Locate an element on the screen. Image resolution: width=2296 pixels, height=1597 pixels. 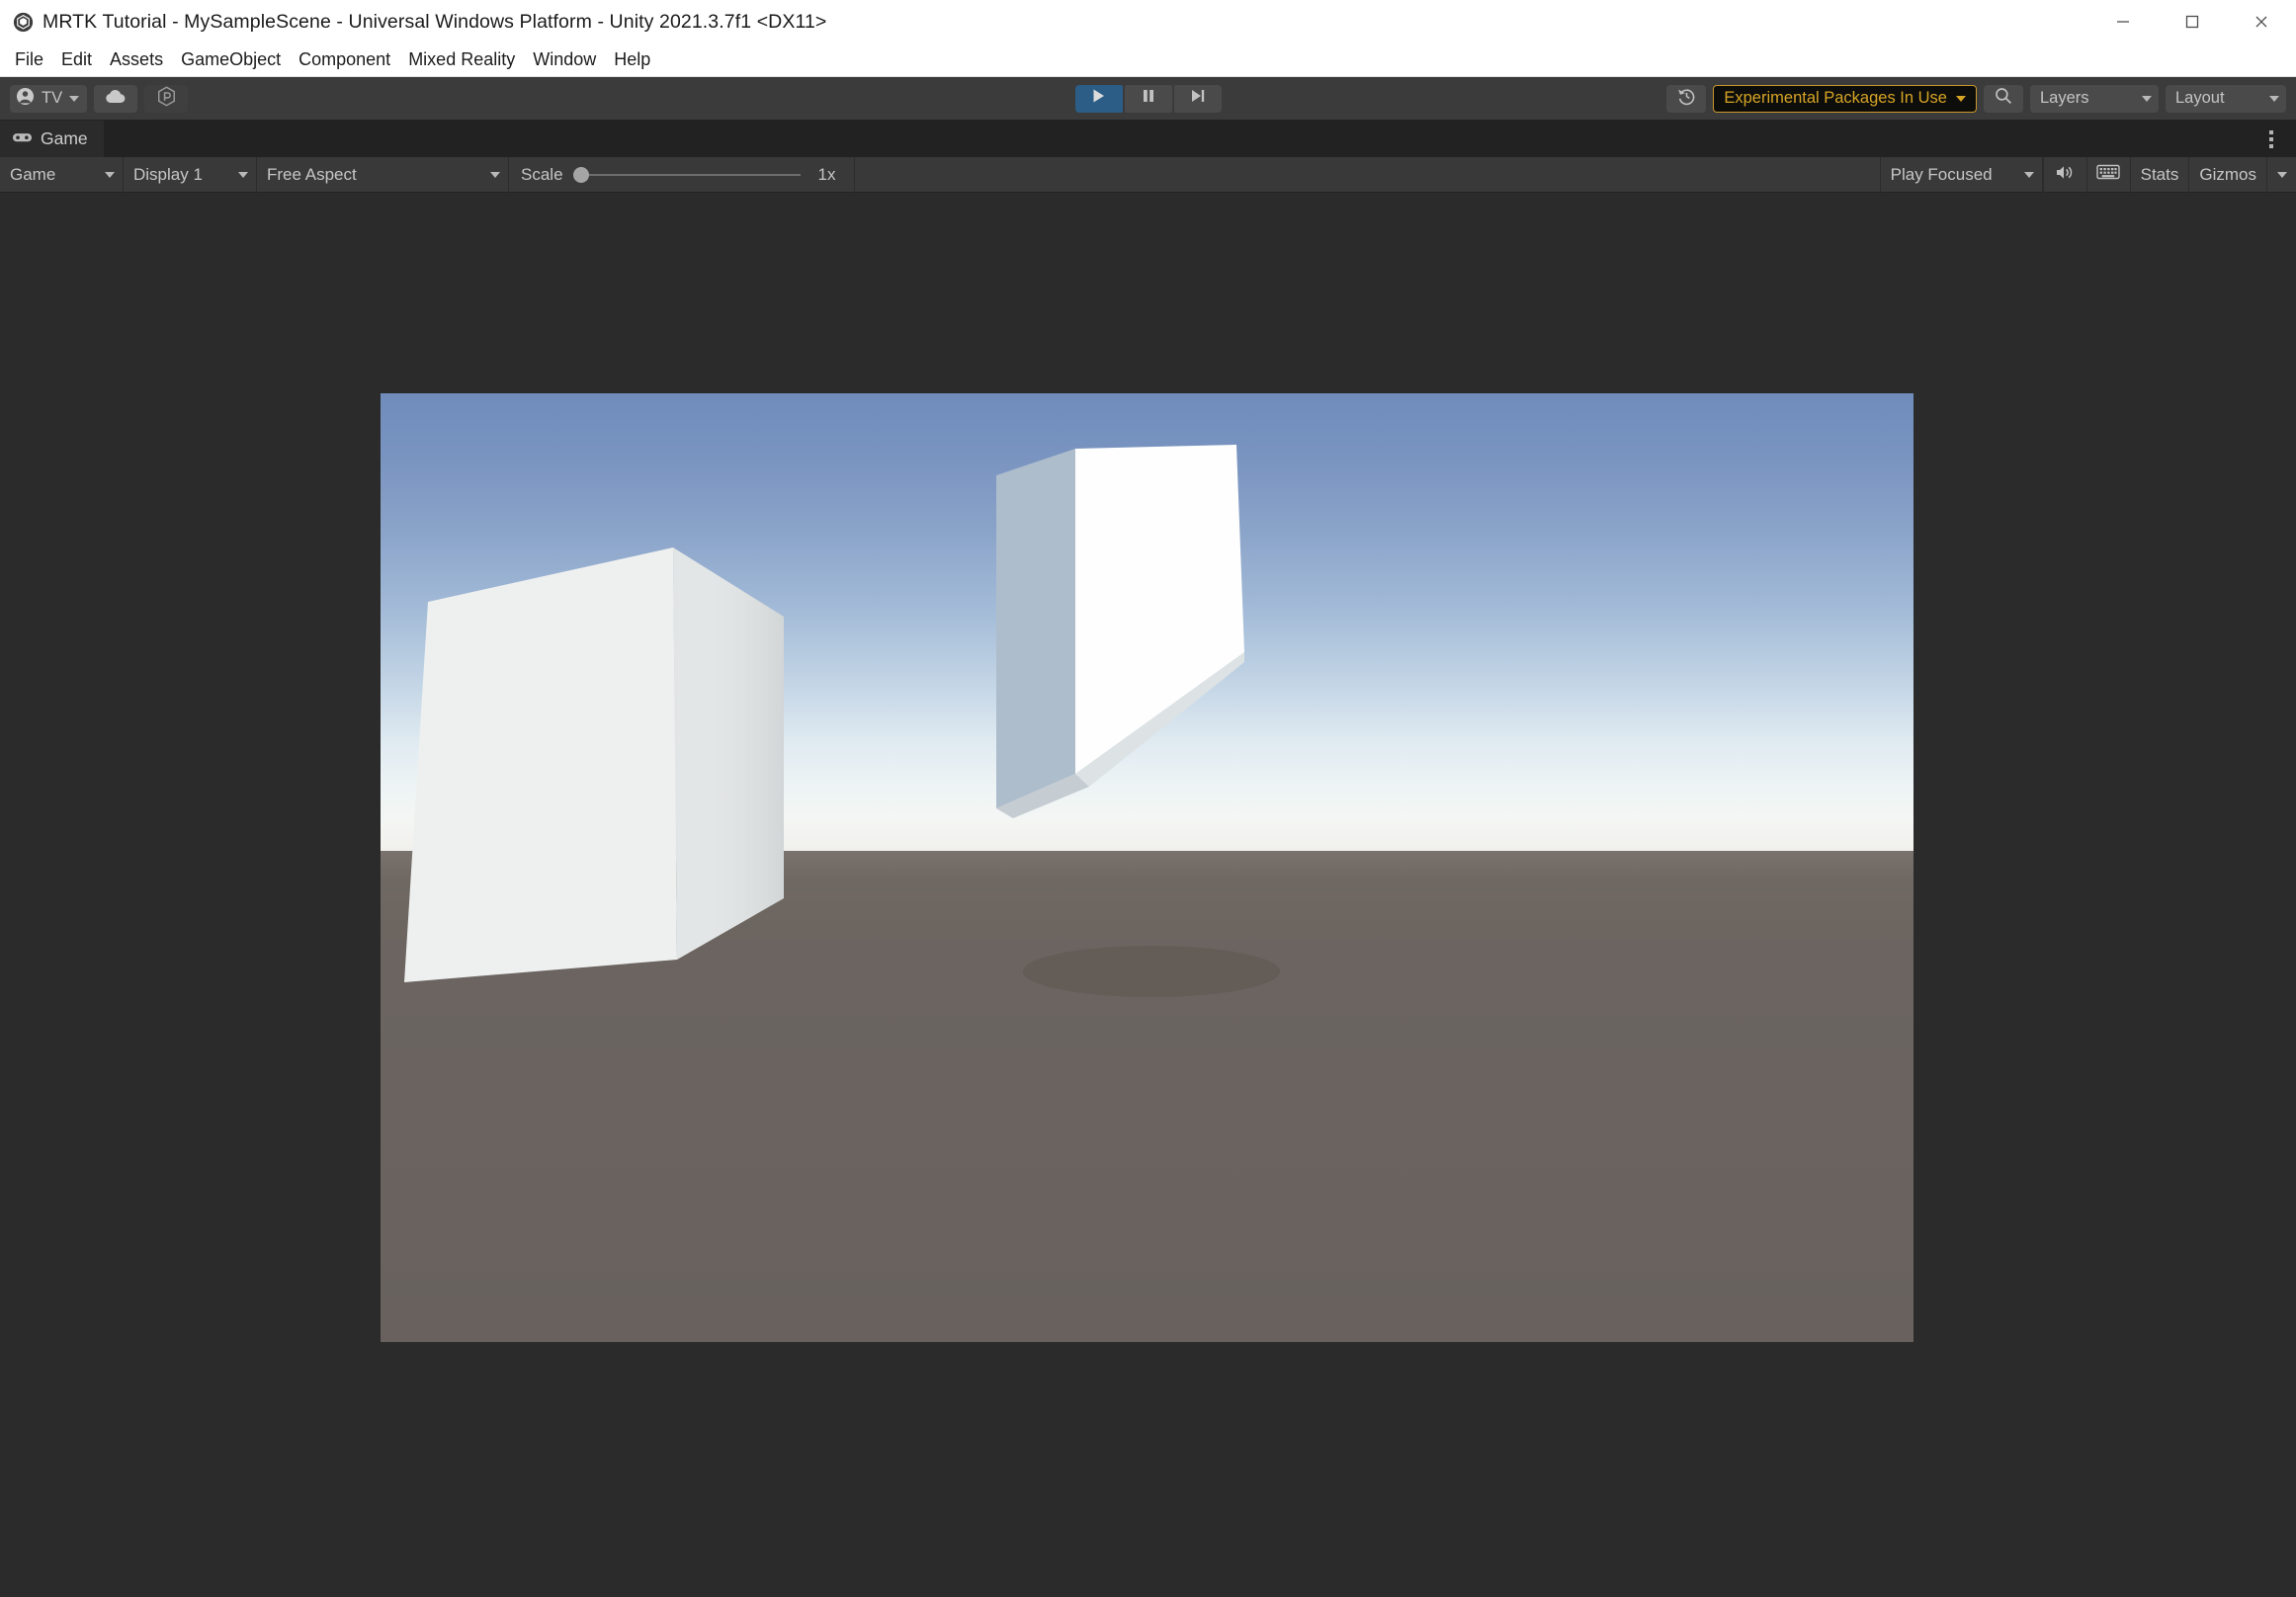
scale-slider-track is located at coordinates (686, 174).